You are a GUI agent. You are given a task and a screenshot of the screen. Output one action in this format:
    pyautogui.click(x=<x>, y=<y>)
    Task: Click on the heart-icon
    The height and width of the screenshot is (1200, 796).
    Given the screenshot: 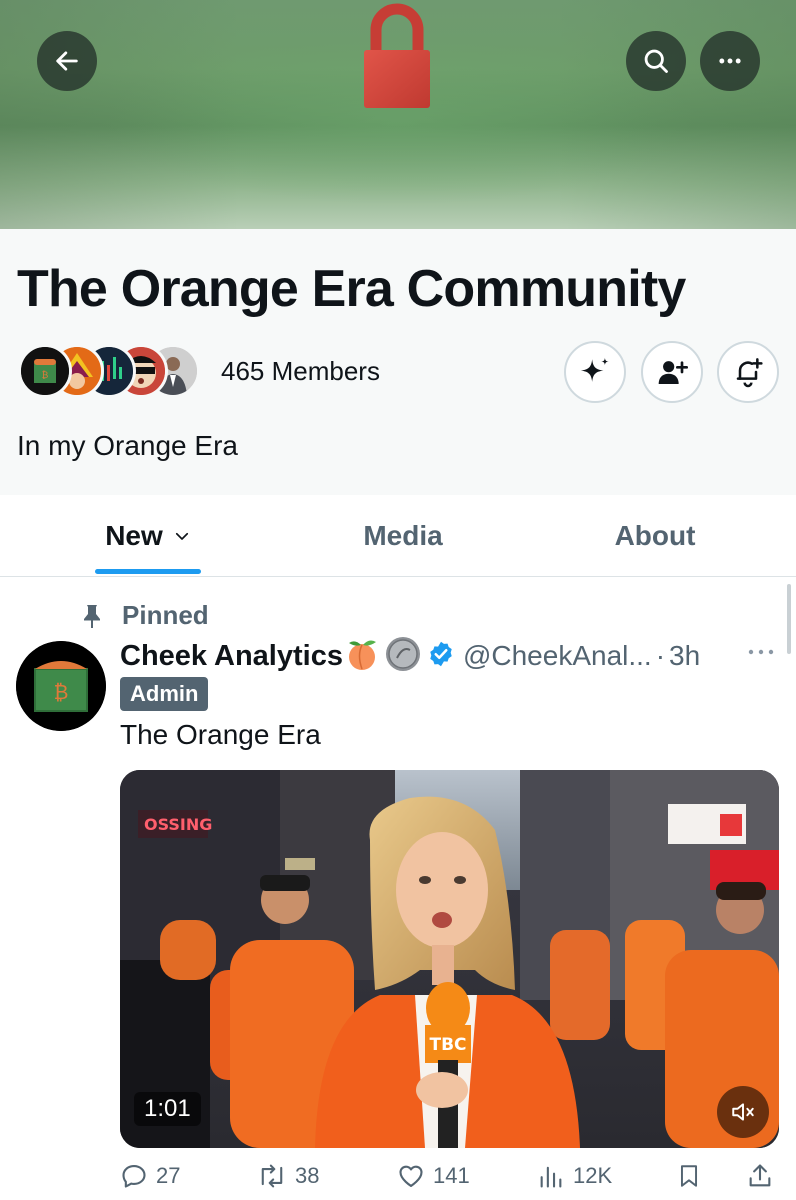 What is the action you would take?
    pyautogui.click(x=411, y=1176)
    